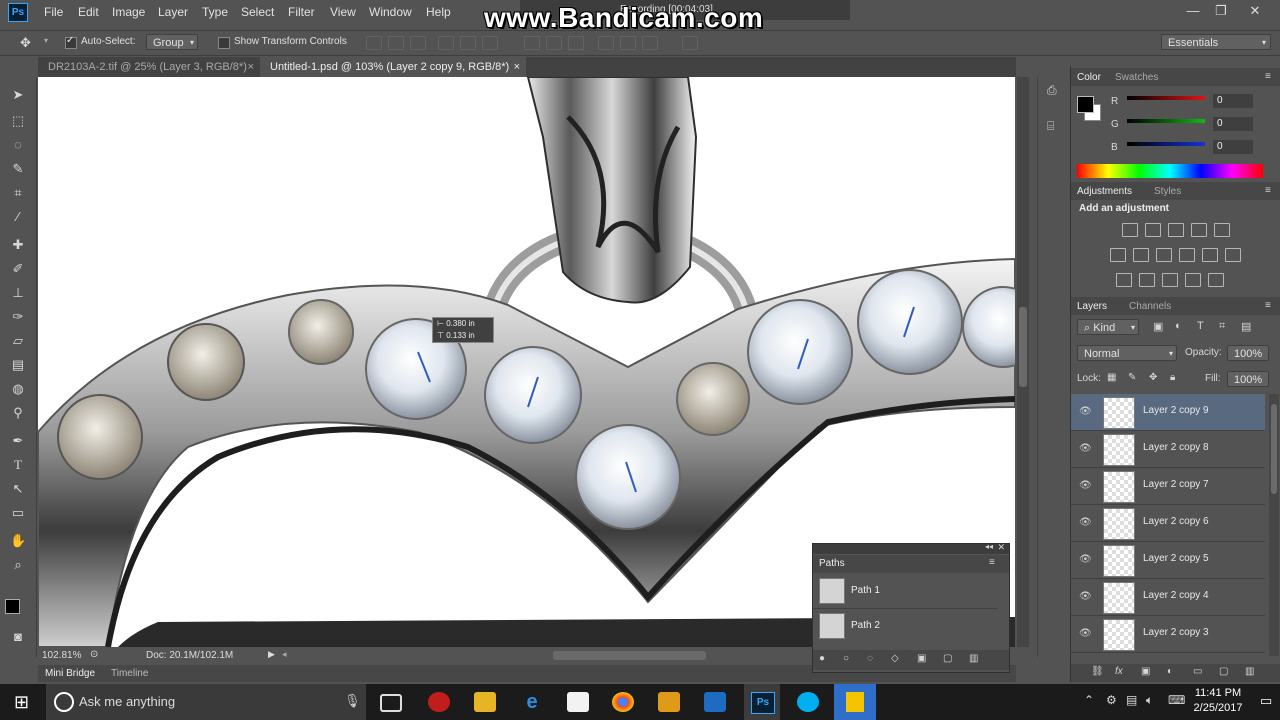 Image resolution: width=1280 pixels, height=720 pixels. Describe the element at coordinates (1222, 230) in the screenshot. I see `vibrance-icon` at that location.